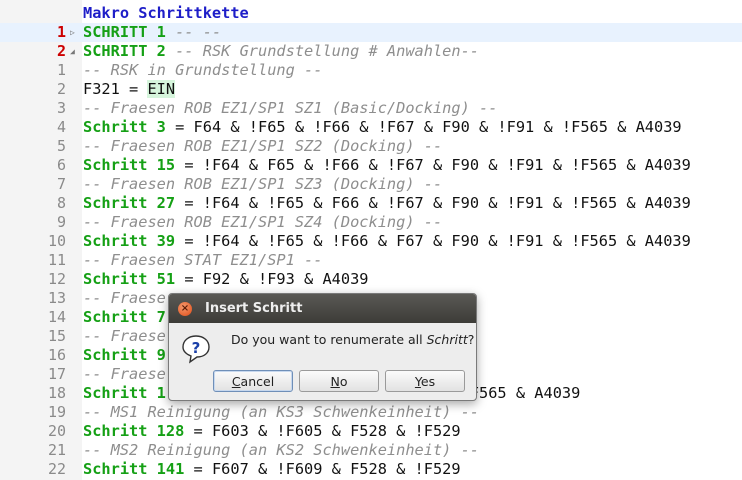 This screenshot has height=480, width=742. I want to click on line-number: 12, so click(56, 279).